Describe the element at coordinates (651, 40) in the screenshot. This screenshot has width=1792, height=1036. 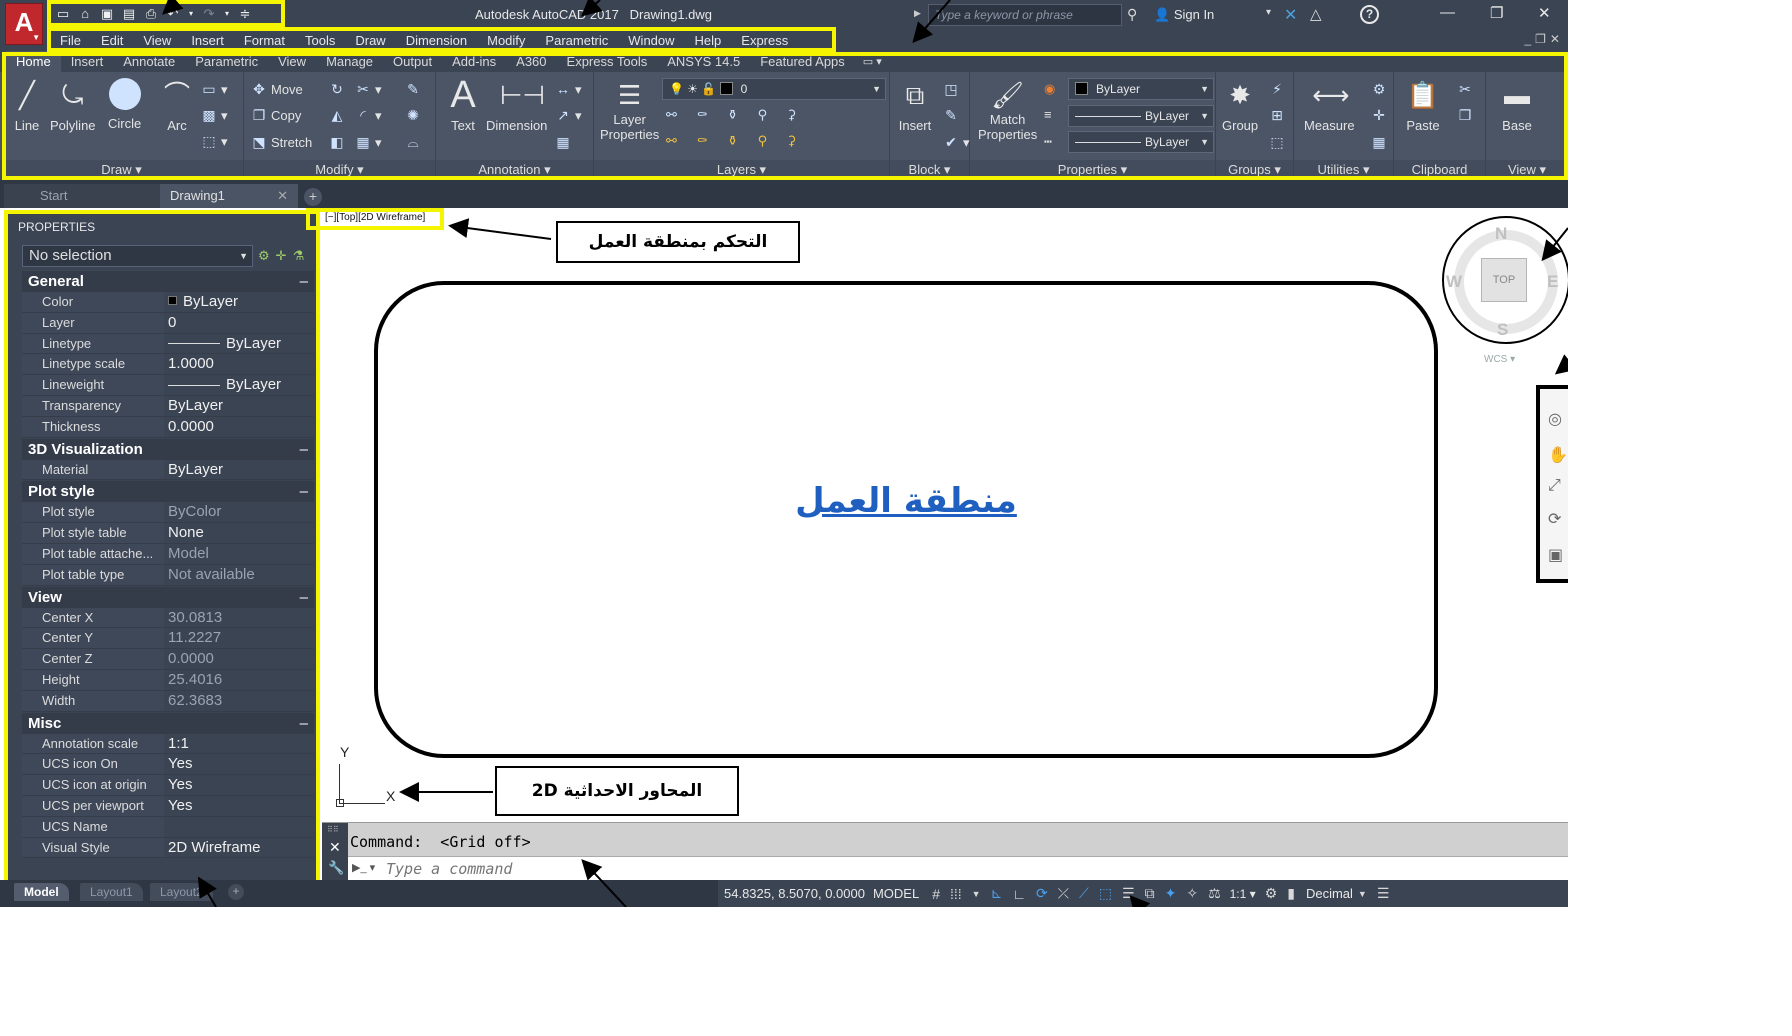
I see `menu-window: Window` at that location.